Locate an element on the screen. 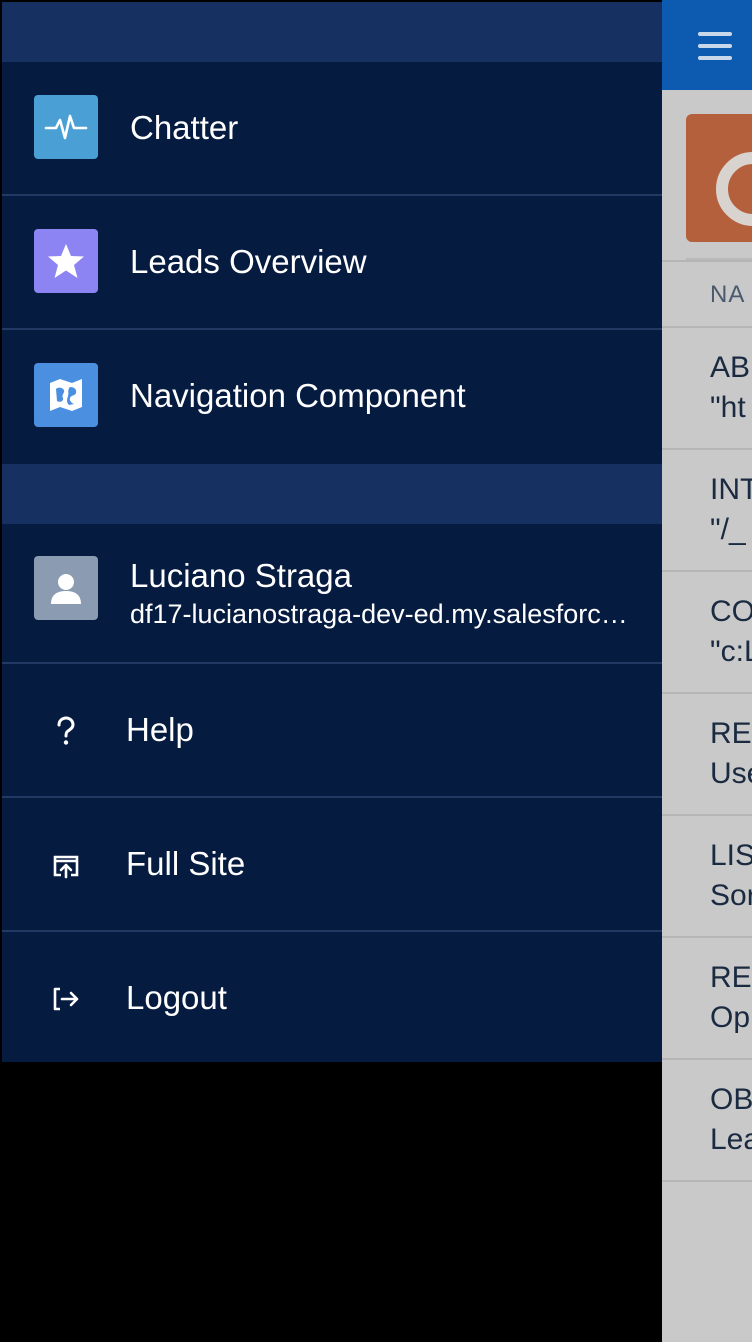  list-item: REI Op is located at coordinates (707, 999).